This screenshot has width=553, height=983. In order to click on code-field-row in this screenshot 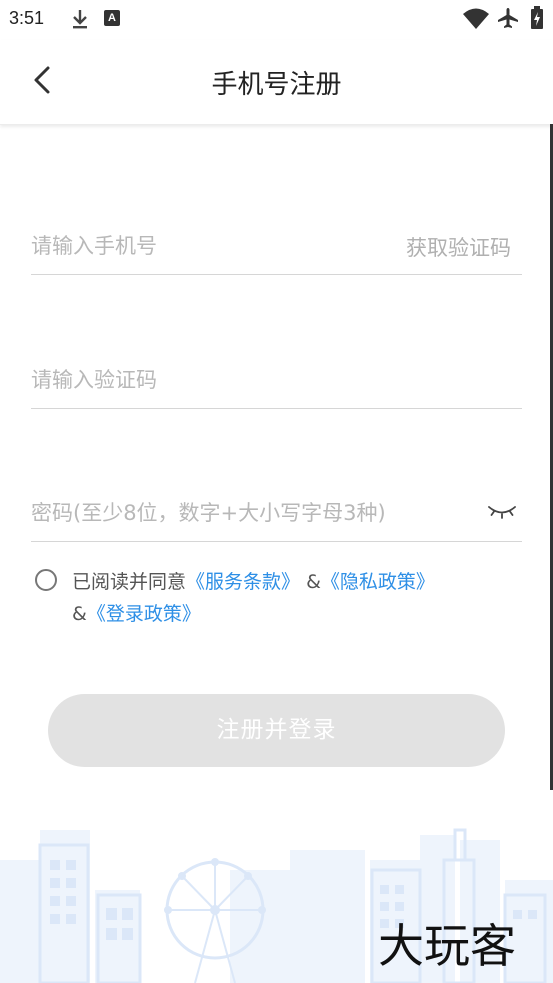, I will do `click(276, 378)`.